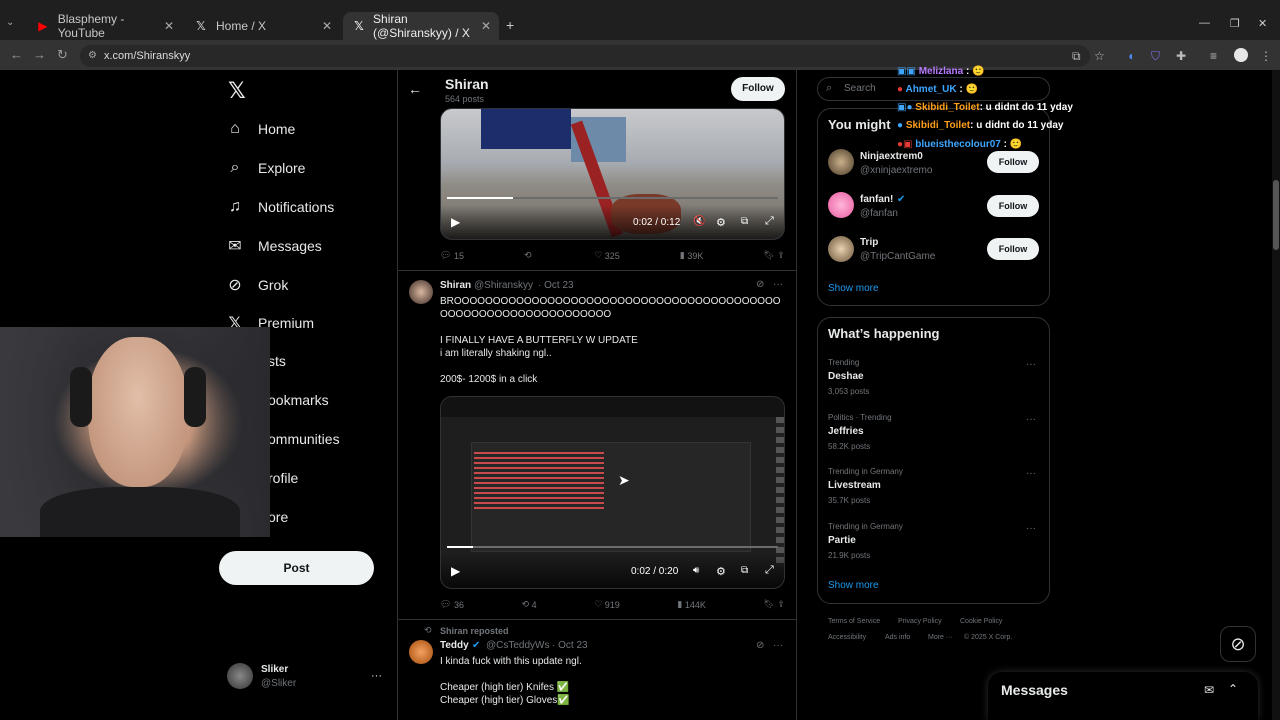 The height and width of the screenshot is (720, 1280). Describe the element at coordinates (474, 631) in the screenshot. I see `repost-label: Shiran reposted` at that location.